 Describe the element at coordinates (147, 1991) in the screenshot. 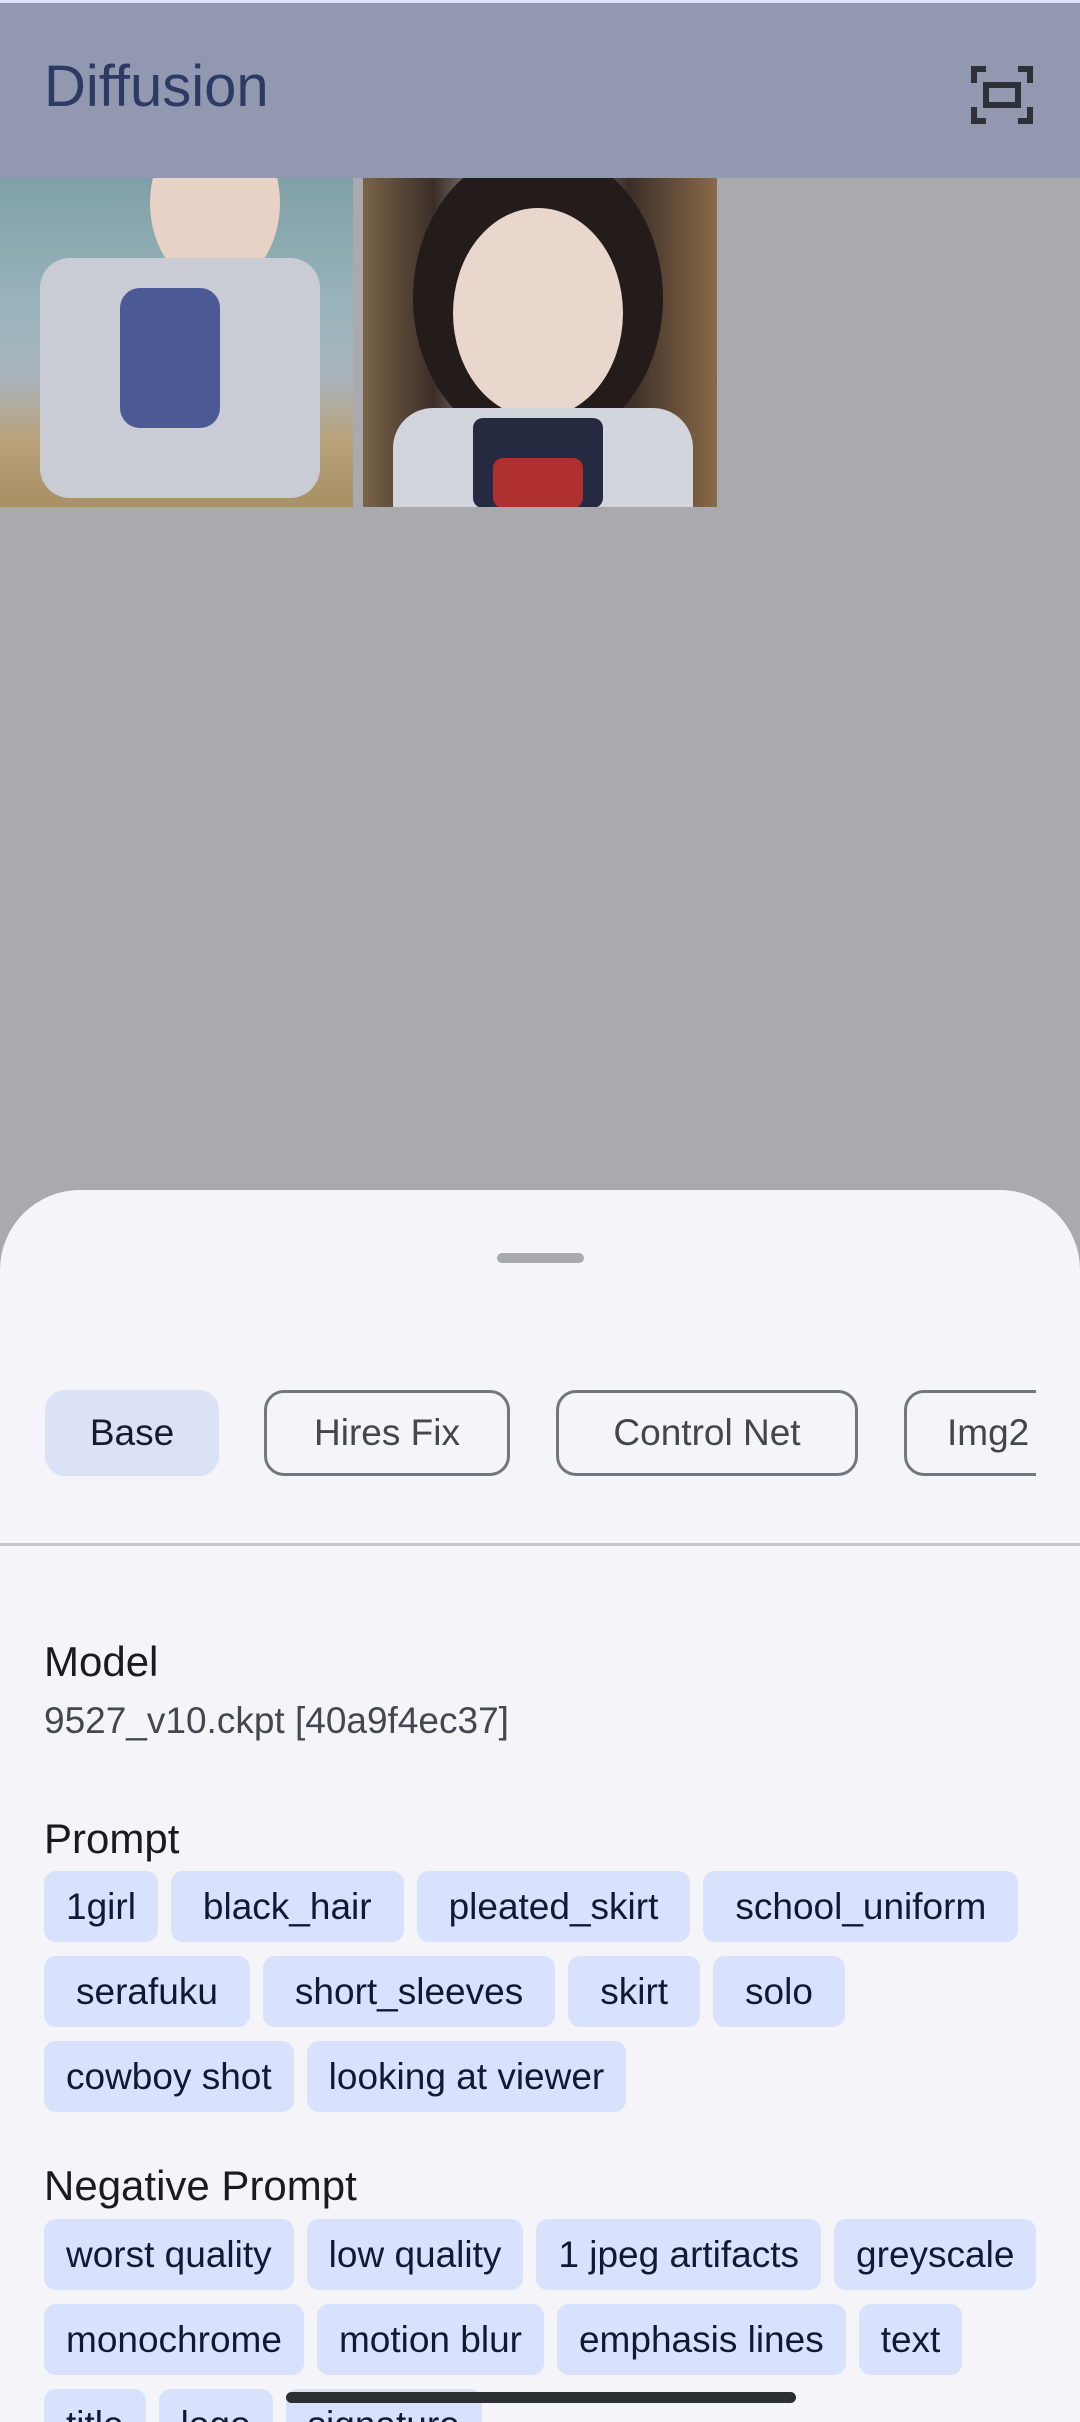

I see `prompt-tag: serafuku` at that location.